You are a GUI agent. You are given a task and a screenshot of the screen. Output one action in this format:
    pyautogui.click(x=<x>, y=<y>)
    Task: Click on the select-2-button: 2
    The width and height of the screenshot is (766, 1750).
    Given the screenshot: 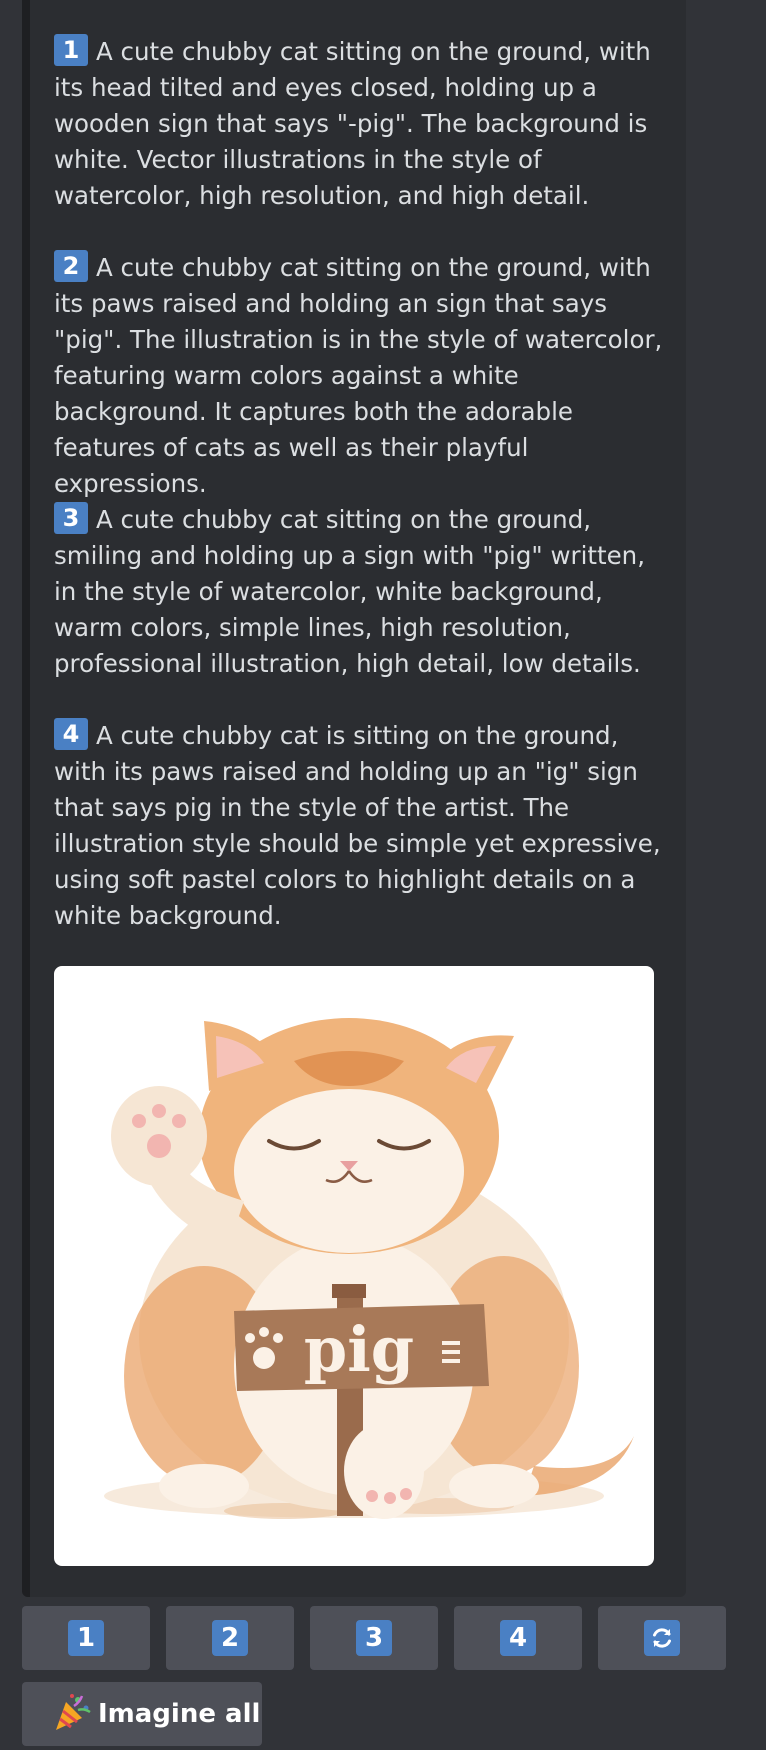 What is the action you would take?
    pyautogui.click(x=230, y=1638)
    